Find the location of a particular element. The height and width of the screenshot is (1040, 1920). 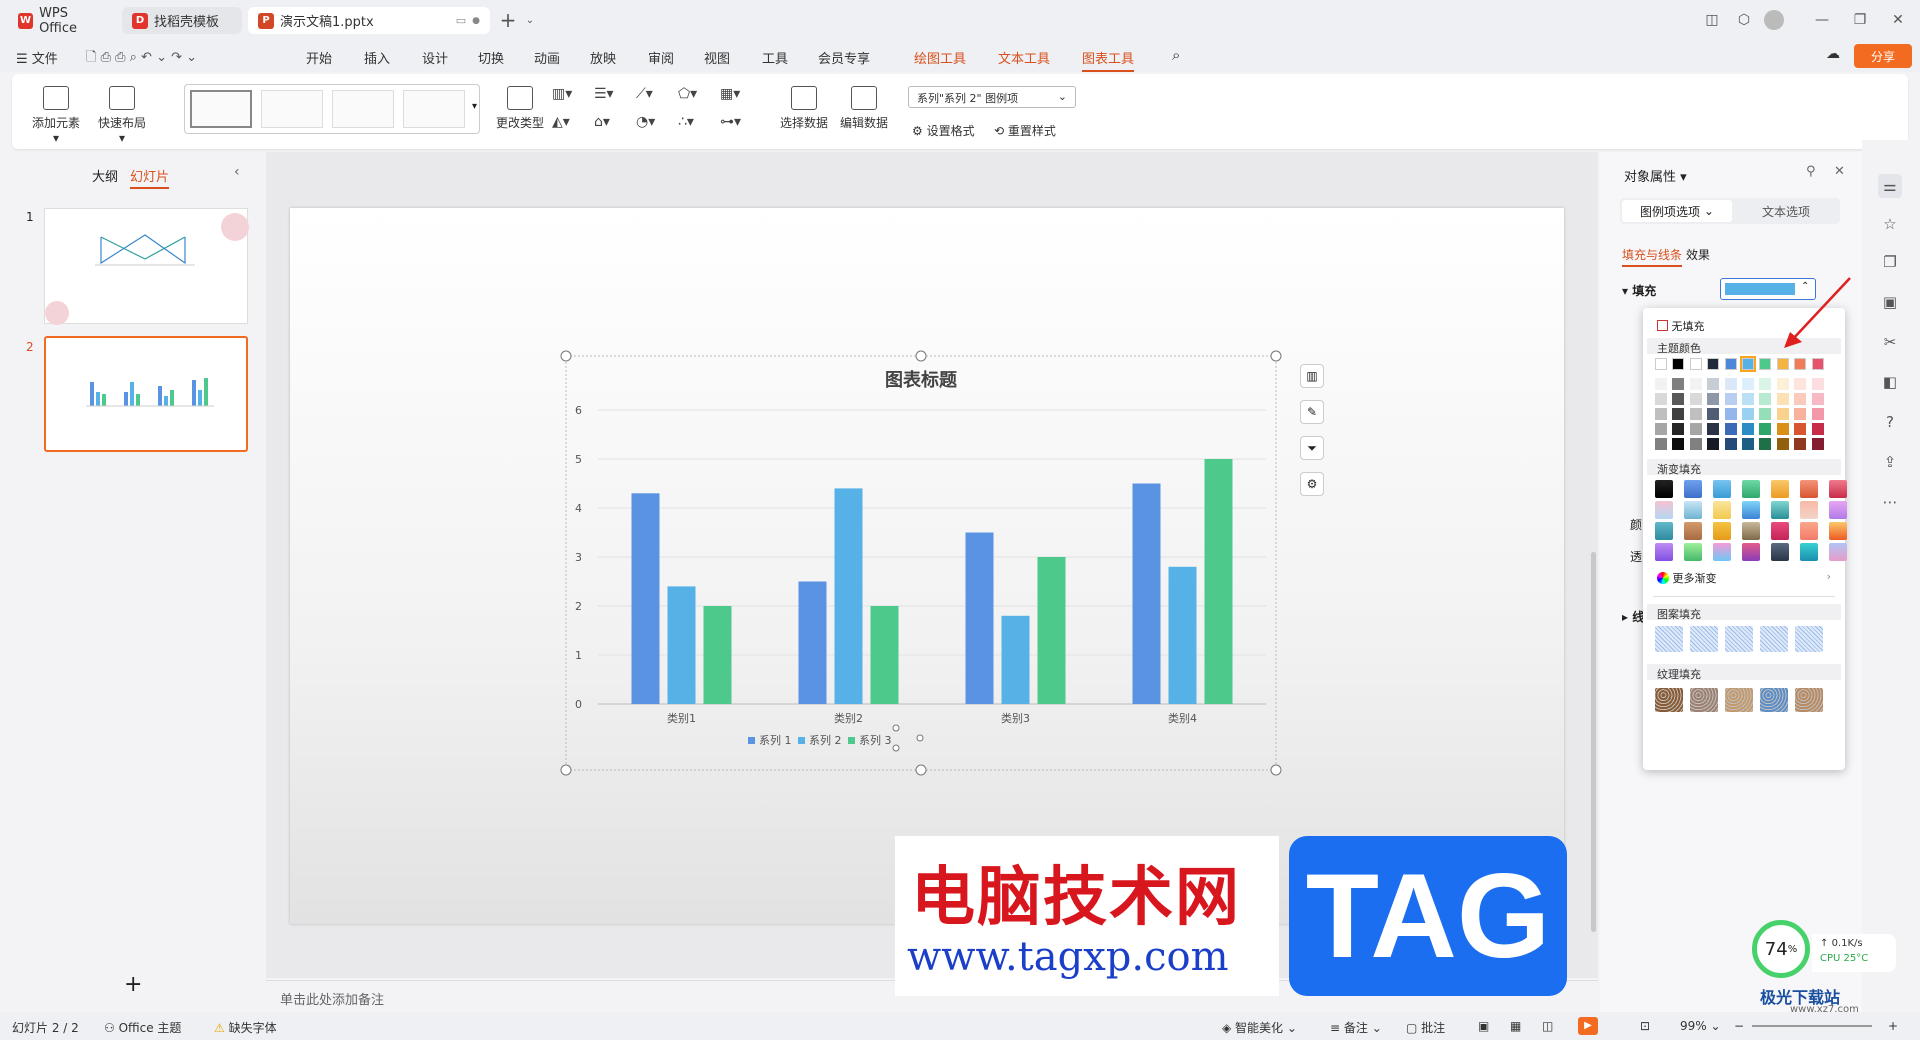

tab-template: D 找稻壳模板 is located at coordinates (182, 20).